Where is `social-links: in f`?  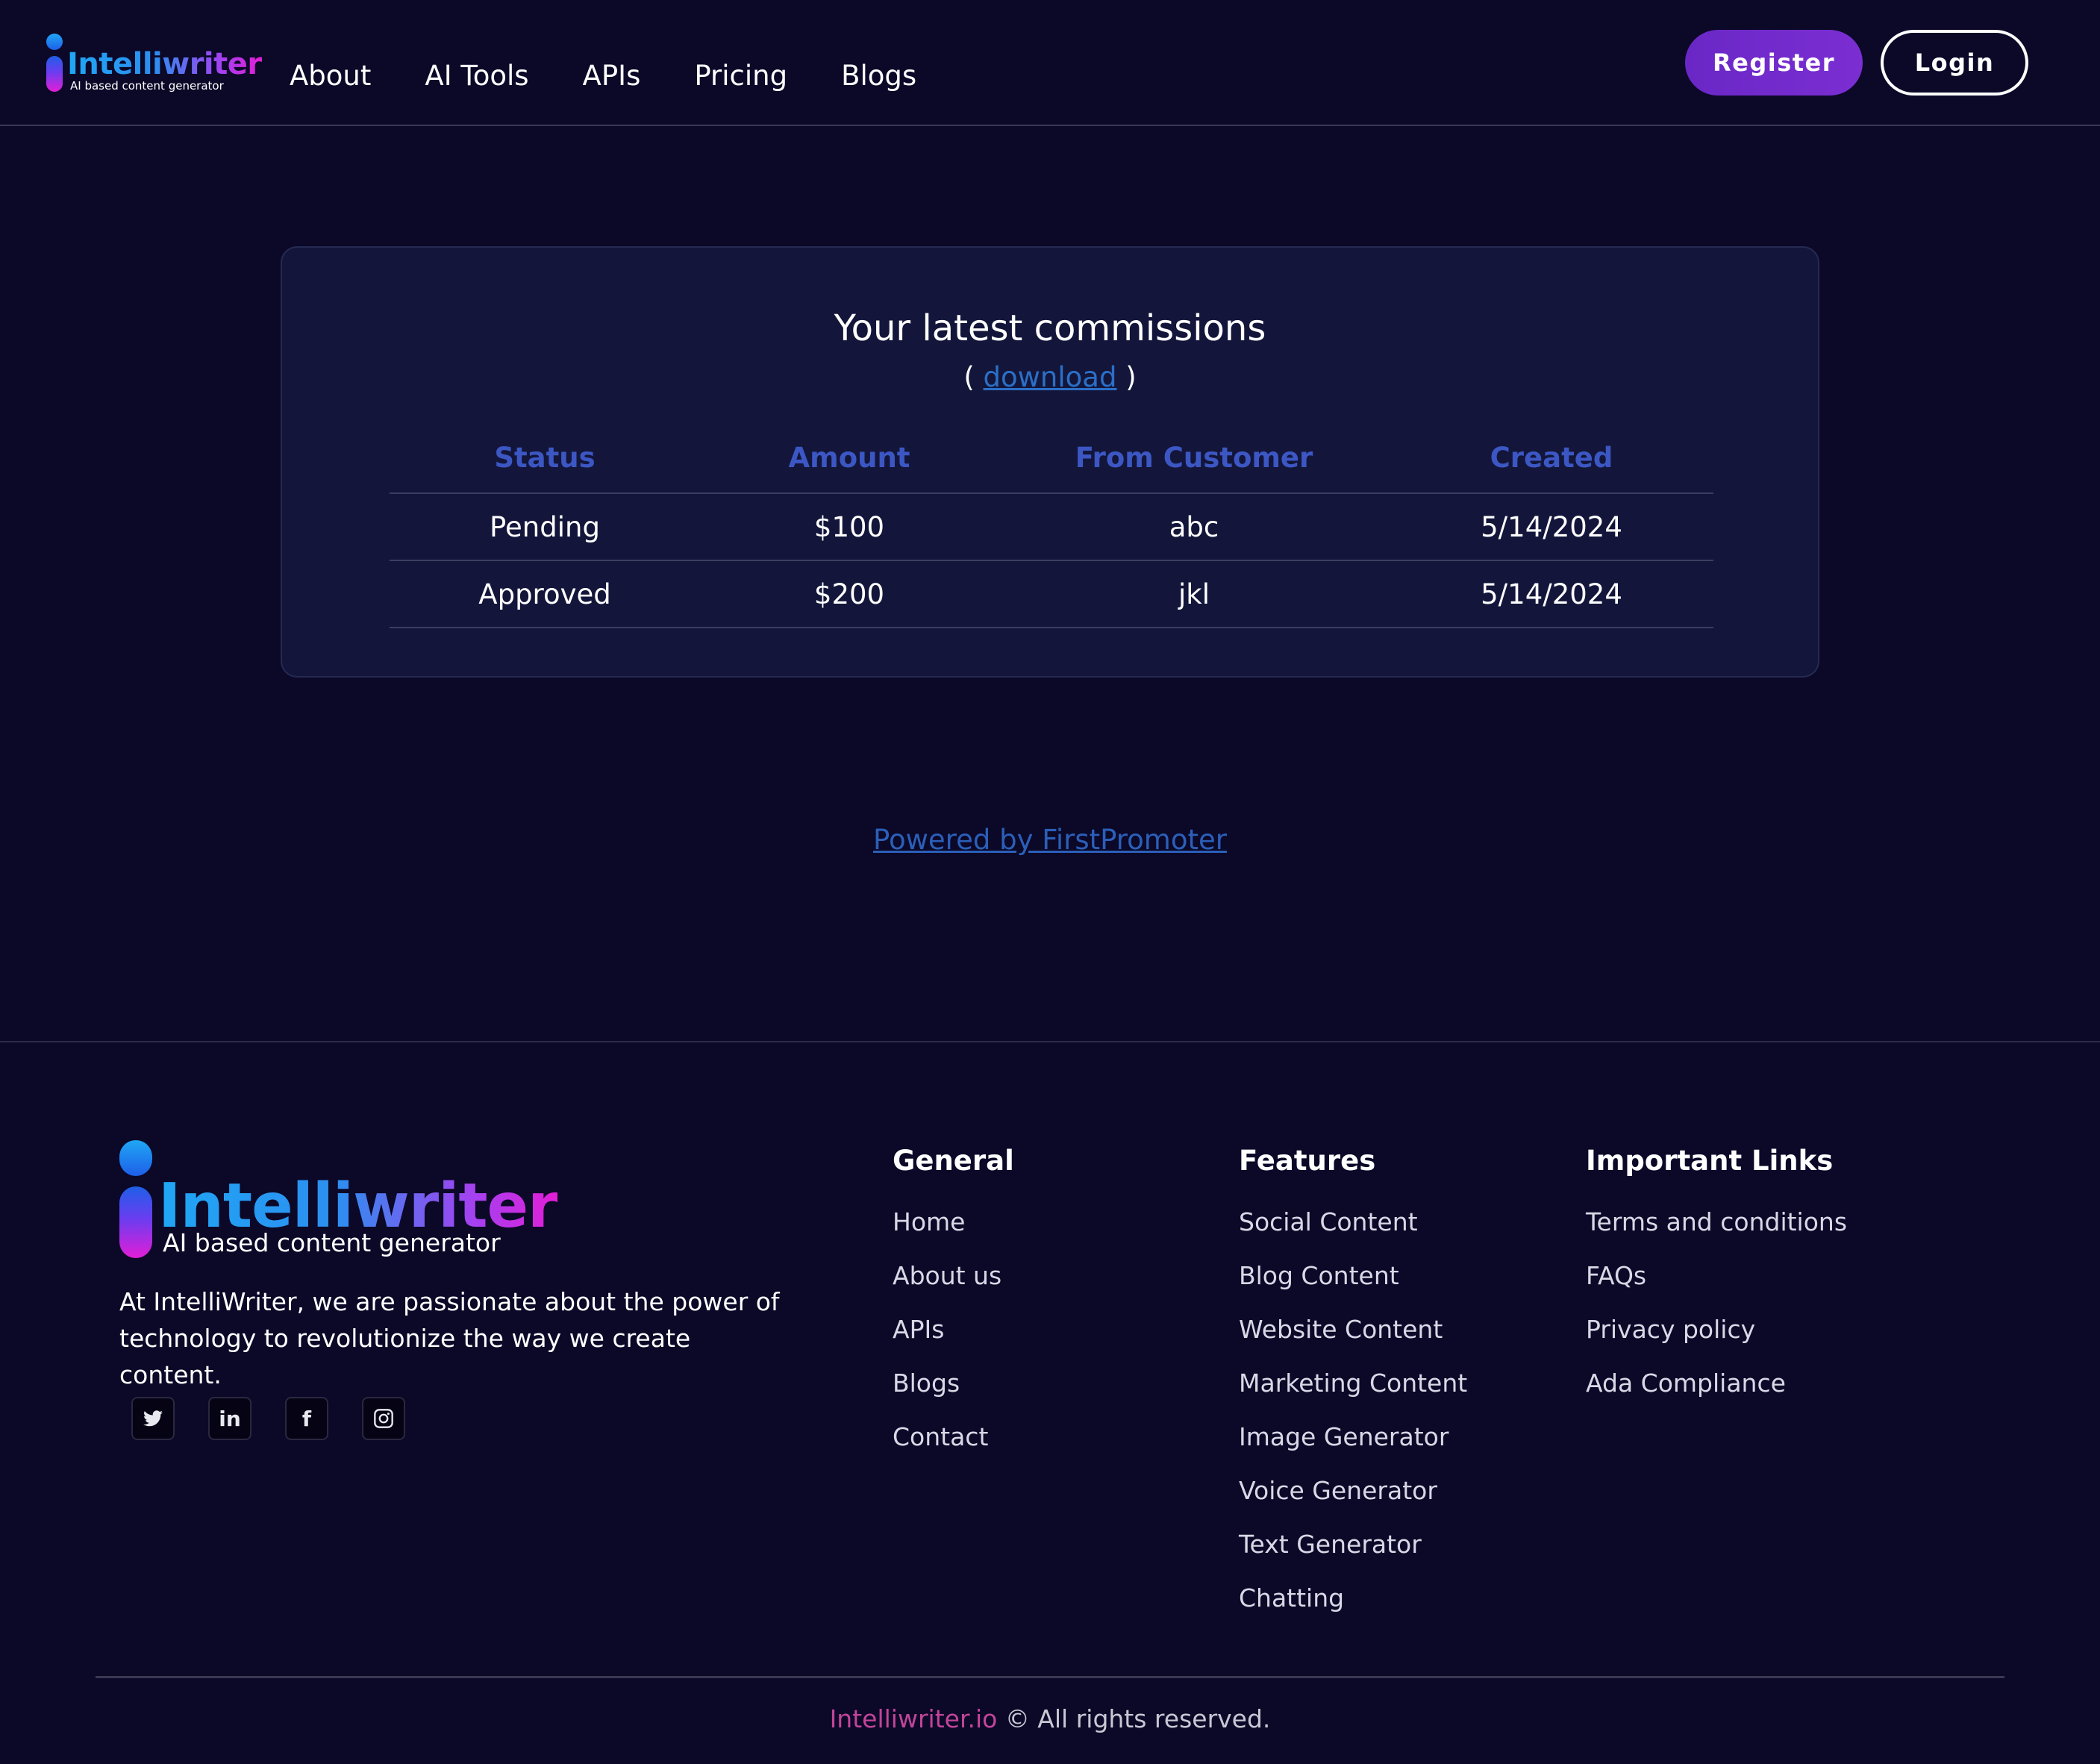
social-links: in f is located at coordinates (285, 1418).